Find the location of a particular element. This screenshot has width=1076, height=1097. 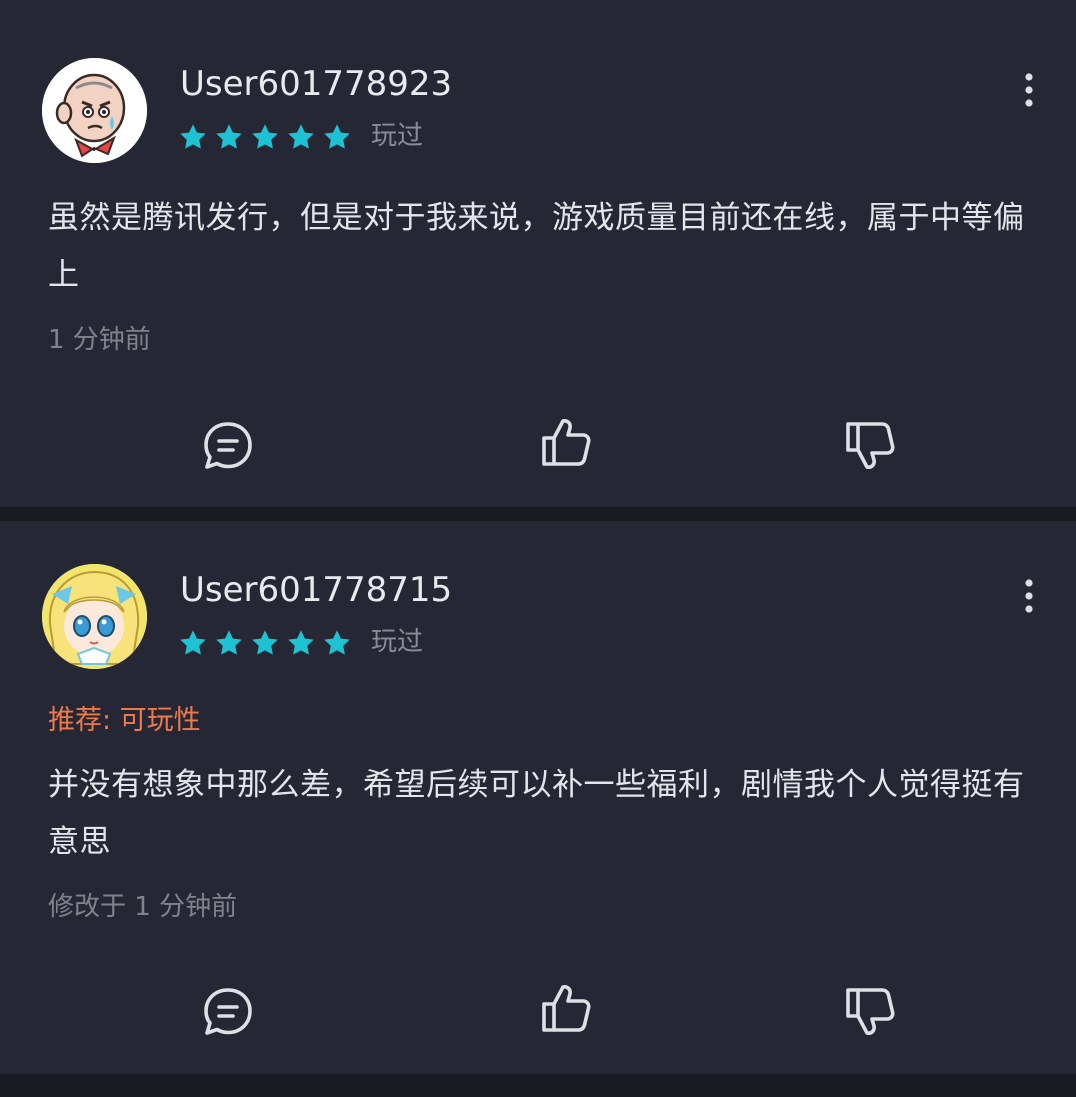

bald-old-man-avatar-icon is located at coordinates (94, 110).